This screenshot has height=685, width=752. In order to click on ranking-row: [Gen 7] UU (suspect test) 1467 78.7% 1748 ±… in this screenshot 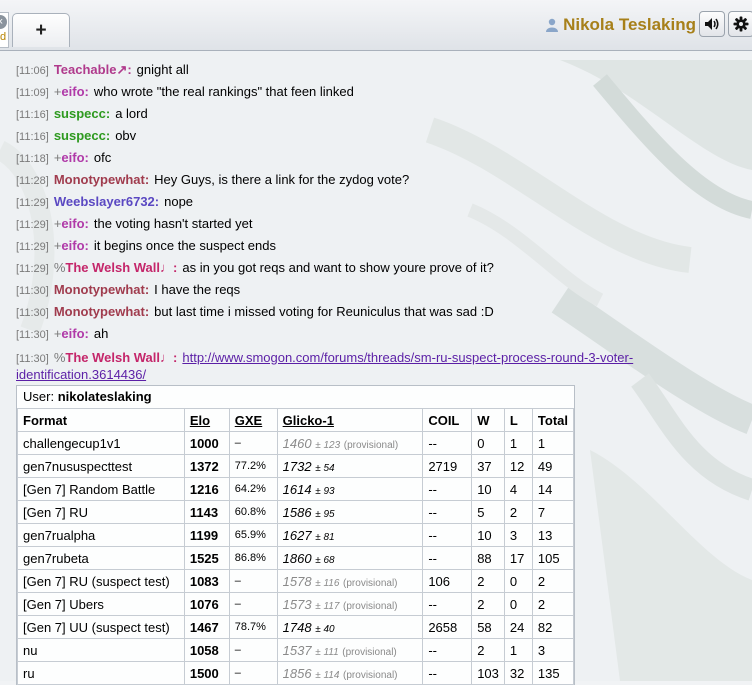, I will do `click(296, 627)`.